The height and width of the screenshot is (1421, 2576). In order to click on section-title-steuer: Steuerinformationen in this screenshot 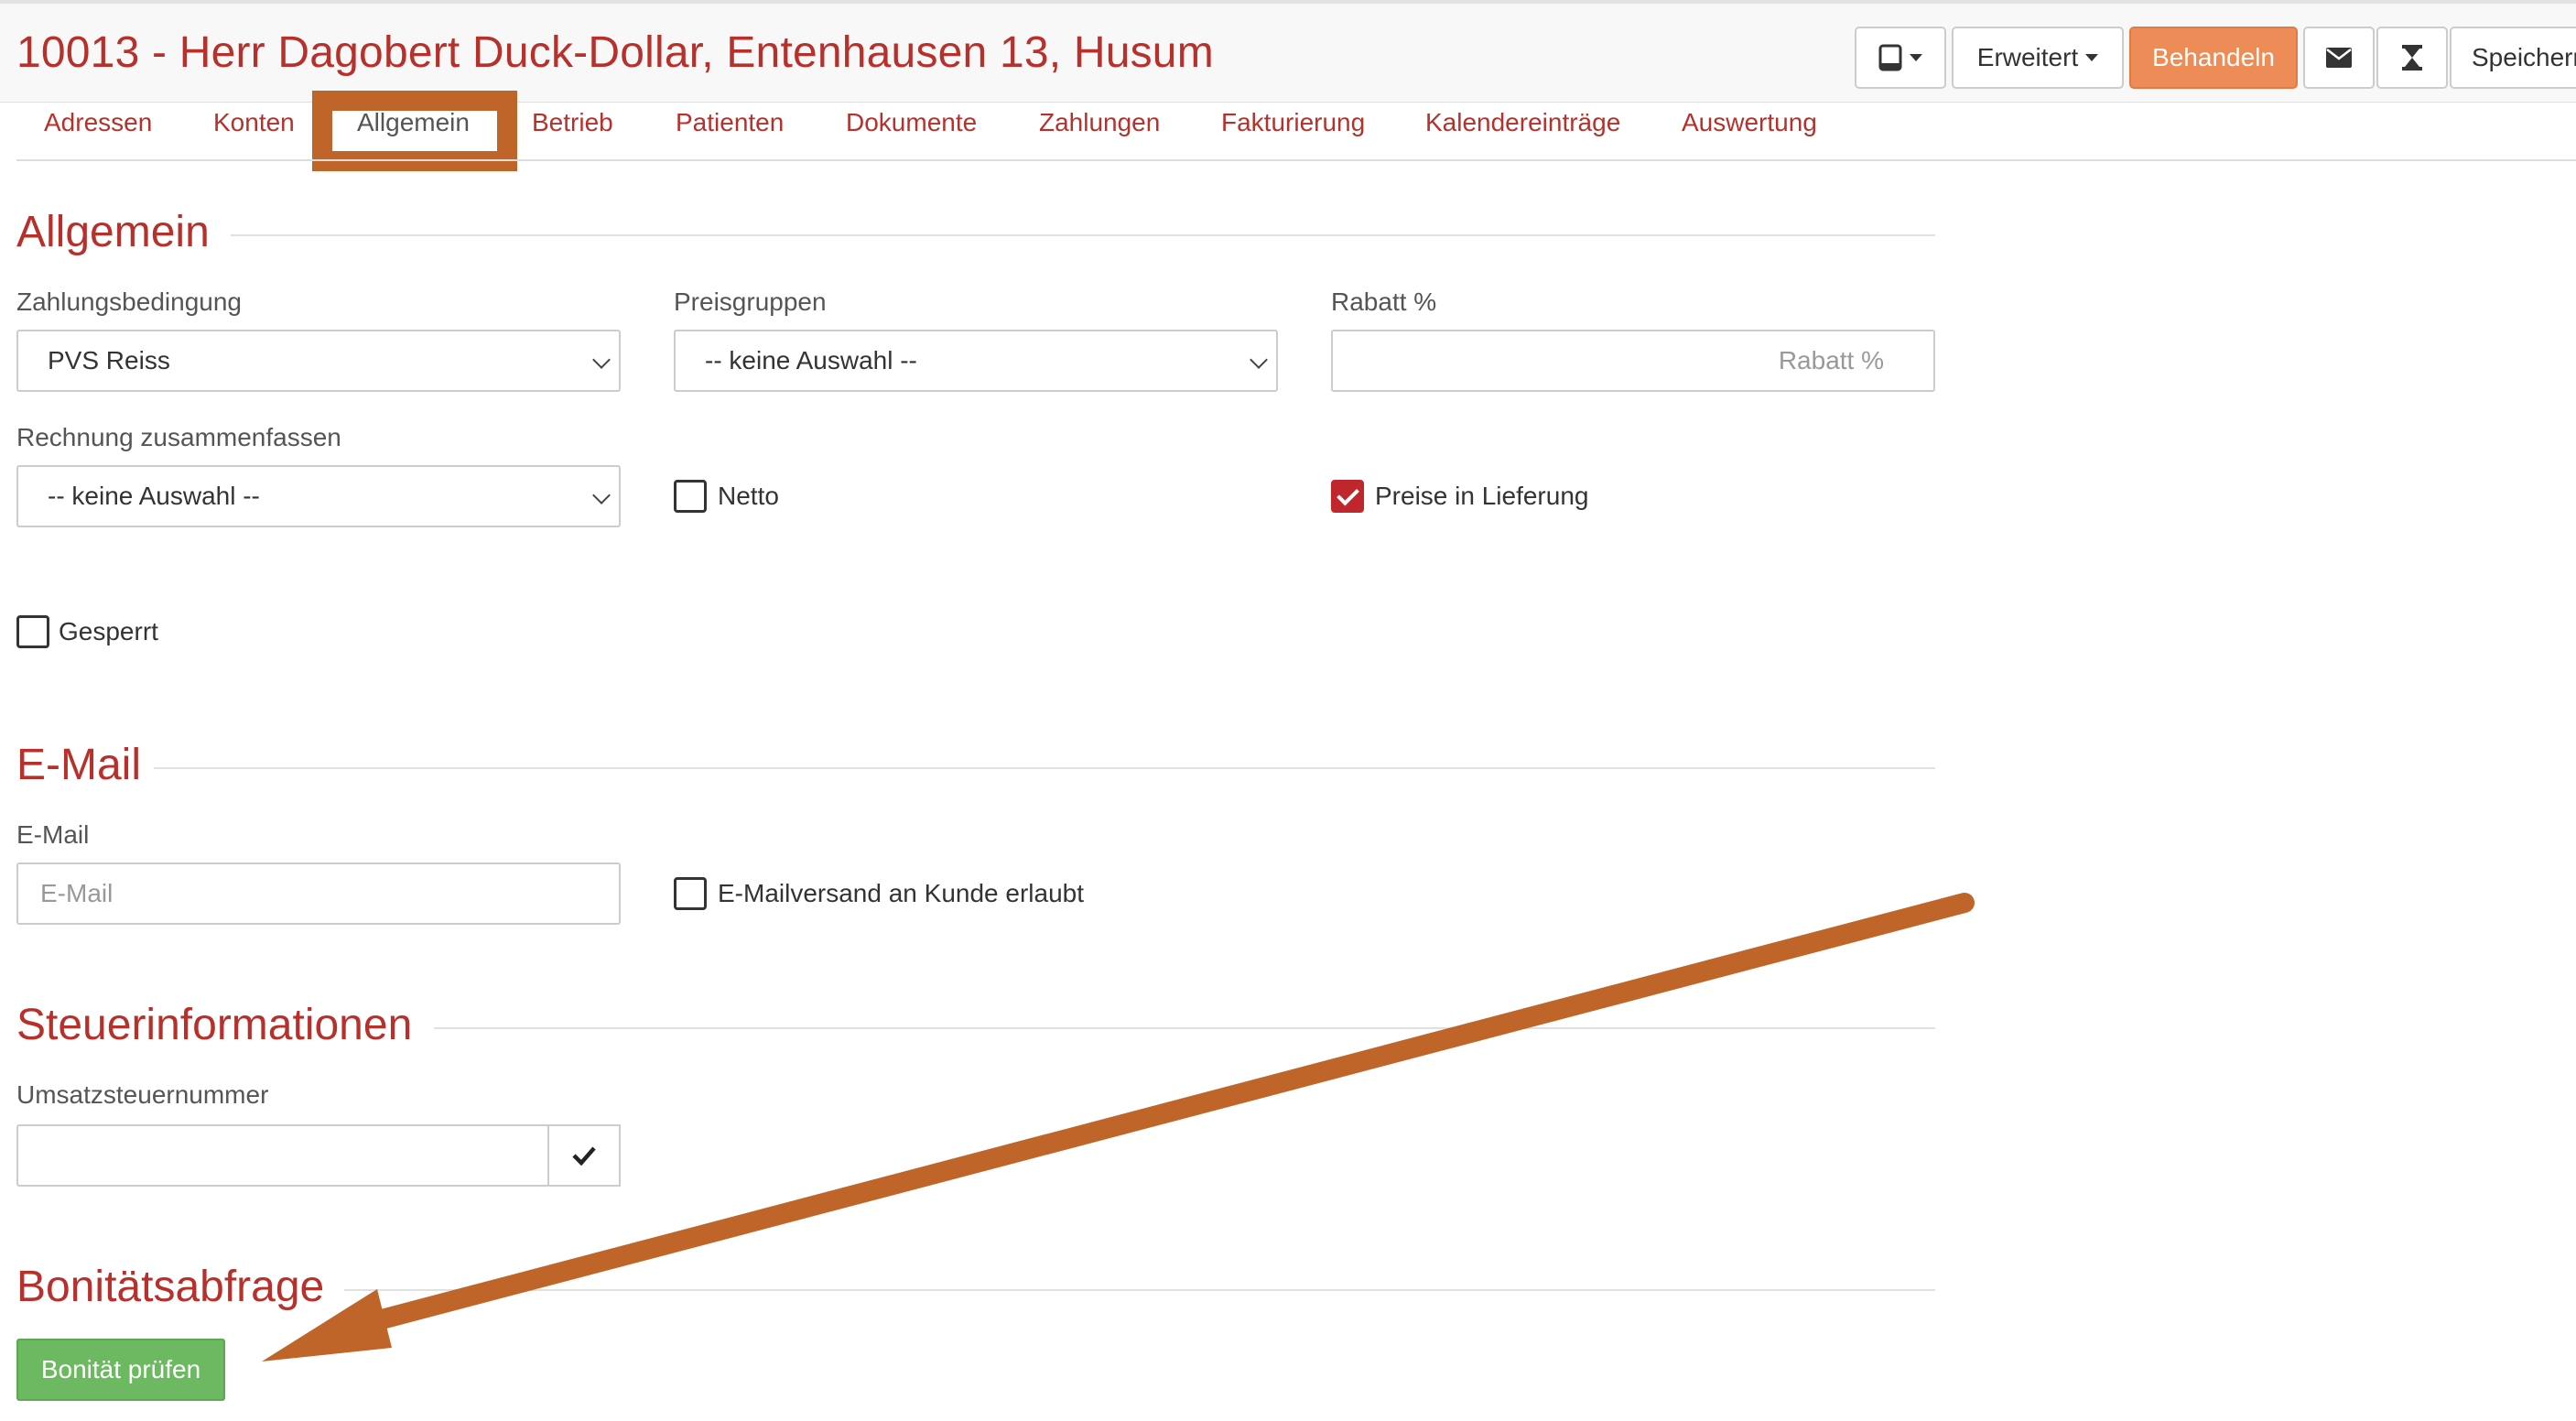, I will do `click(215, 1025)`.